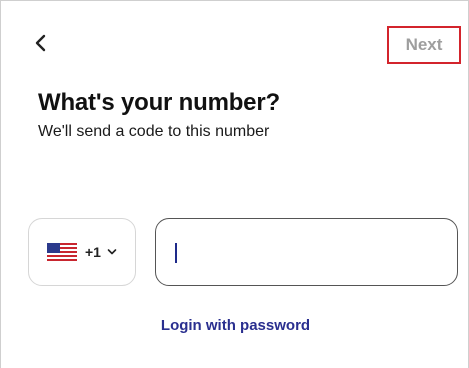 This screenshot has width=469, height=368. Describe the element at coordinates (159, 102) in the screenshot. I see `page-title: What's your number?` at that location.